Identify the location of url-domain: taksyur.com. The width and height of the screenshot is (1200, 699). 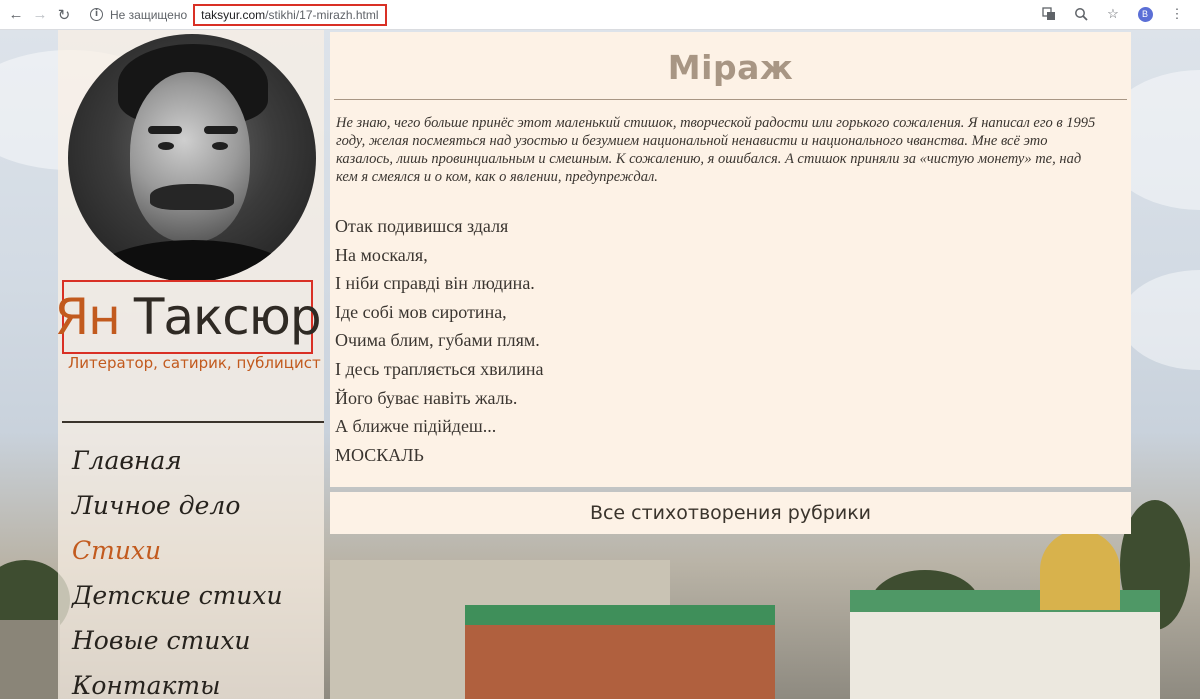
(233, 14).